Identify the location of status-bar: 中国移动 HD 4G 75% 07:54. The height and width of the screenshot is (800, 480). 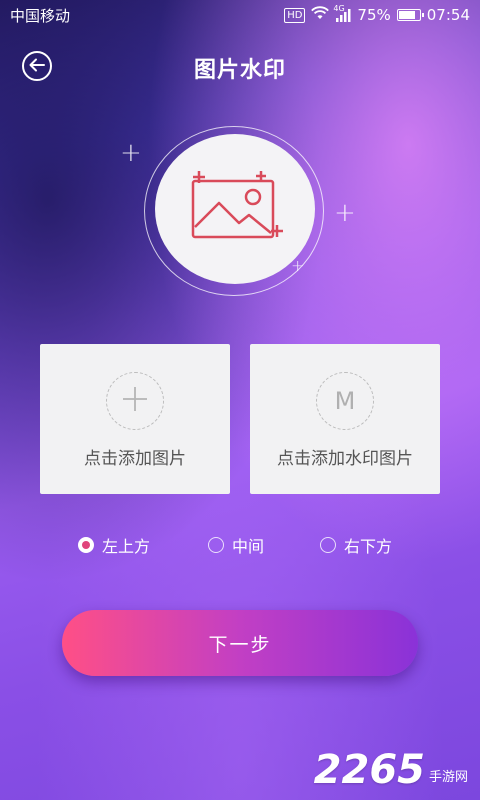
(240, 15).